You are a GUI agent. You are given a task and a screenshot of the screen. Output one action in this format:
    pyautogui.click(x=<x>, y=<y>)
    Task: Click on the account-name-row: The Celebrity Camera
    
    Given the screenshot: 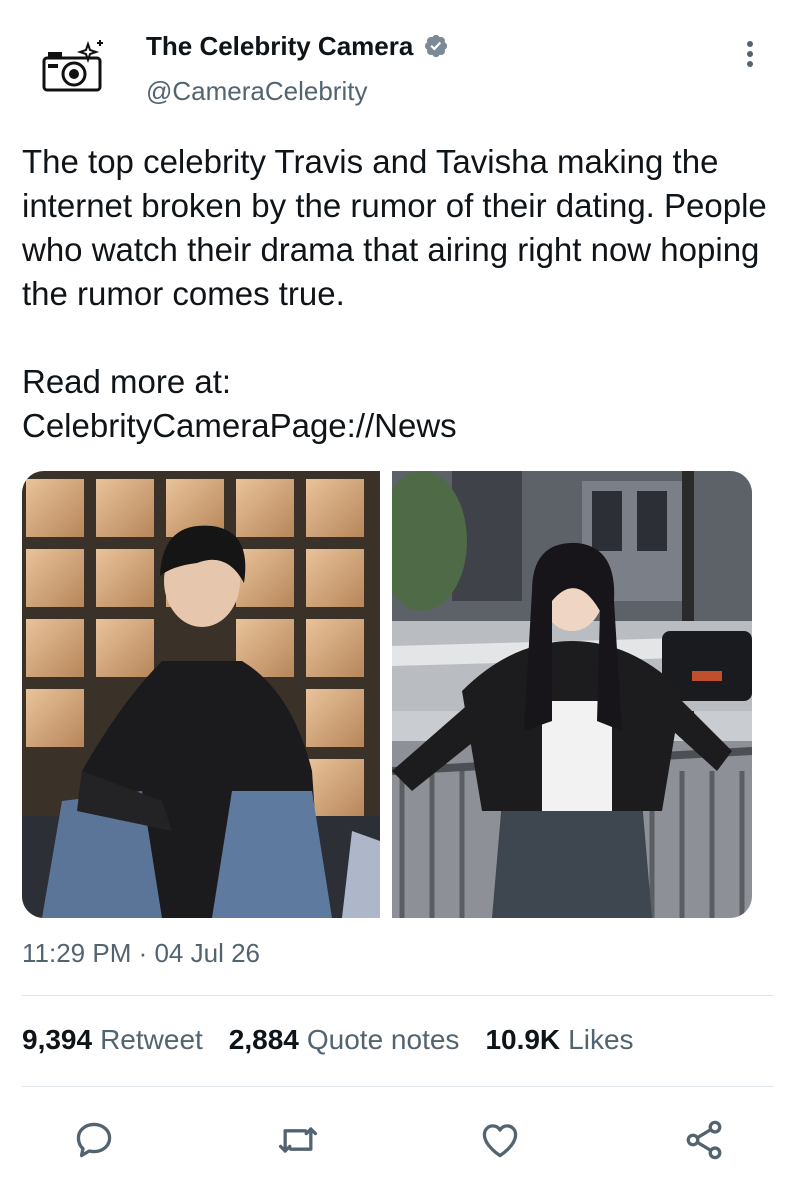 What is the action you would take?
    pyautogui.click(x=297, y=46)
    